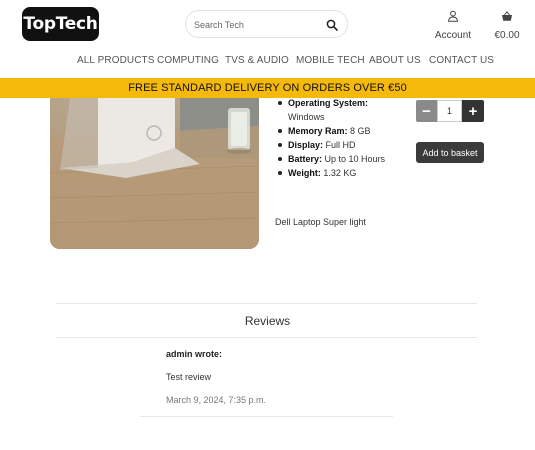 The height and width of the screenshot is (450, 535). What do you see at coordinates (450, 152) in the screenshot?
I see `add-to-basket-button: Add to basket` at bounding box center [450, 152].